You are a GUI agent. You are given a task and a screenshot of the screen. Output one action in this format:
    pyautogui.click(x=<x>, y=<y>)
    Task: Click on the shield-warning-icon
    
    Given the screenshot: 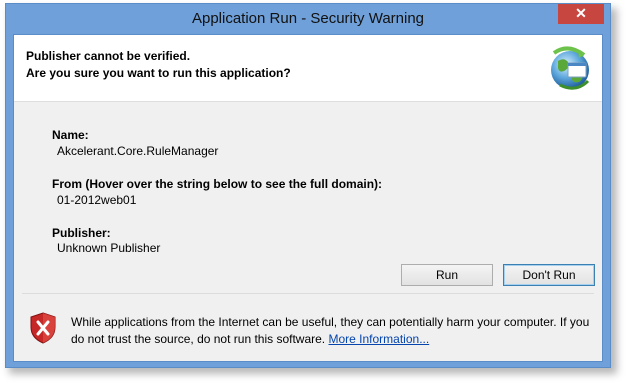 What is the action you would take?
    pyautogui.click(x=43, y=328)
    